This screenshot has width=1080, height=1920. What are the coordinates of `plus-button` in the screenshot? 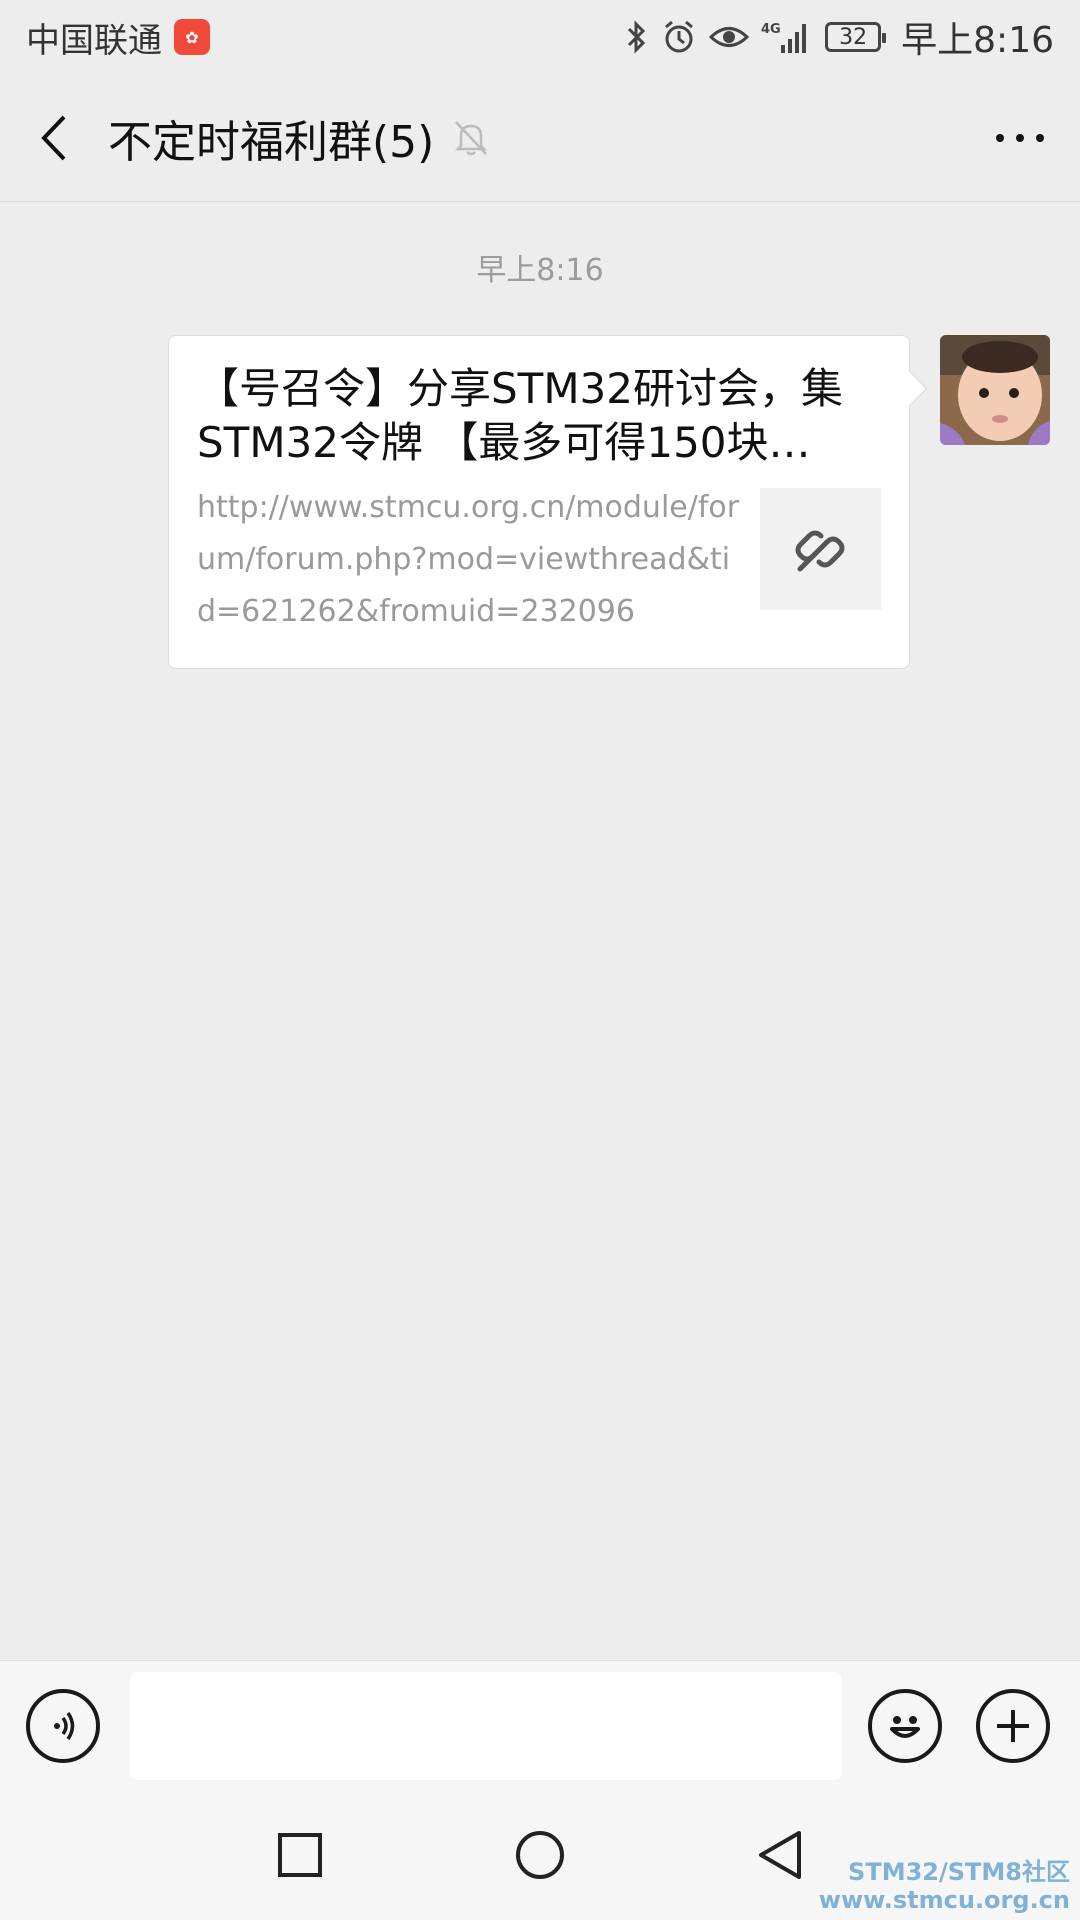 It's located at (1013, 1725).